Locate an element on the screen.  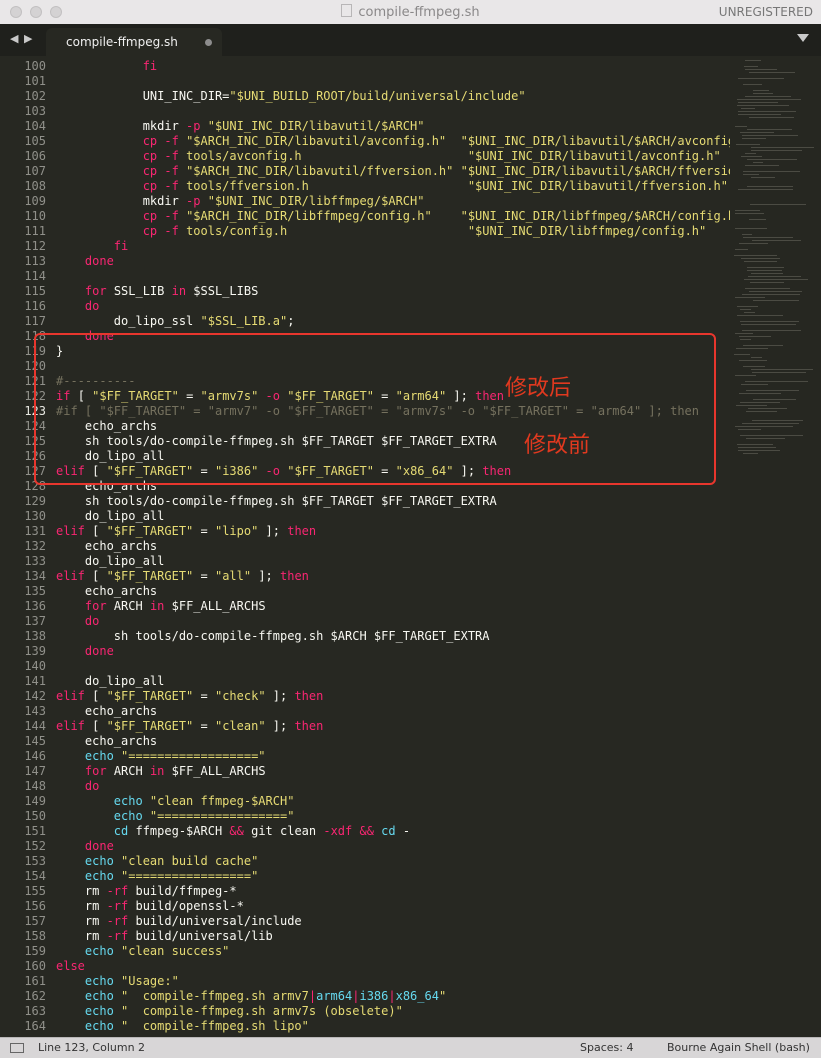
code-token: cp is located at coordinates (110, 216).